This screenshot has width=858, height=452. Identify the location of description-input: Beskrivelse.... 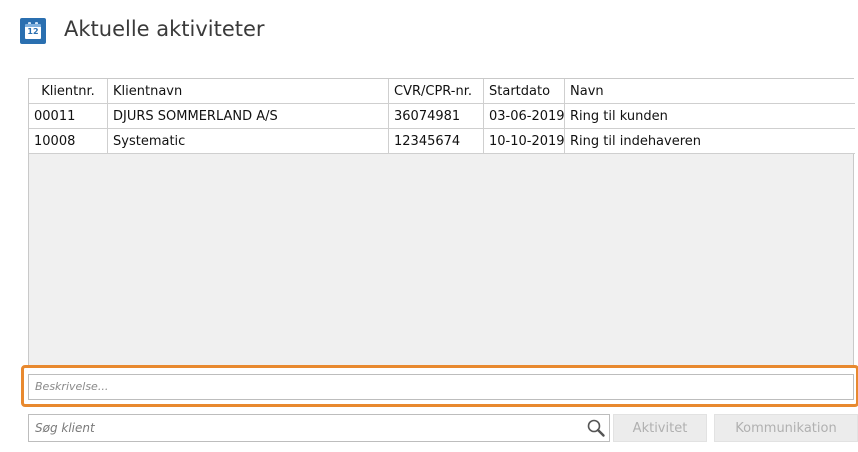
(441, 387).